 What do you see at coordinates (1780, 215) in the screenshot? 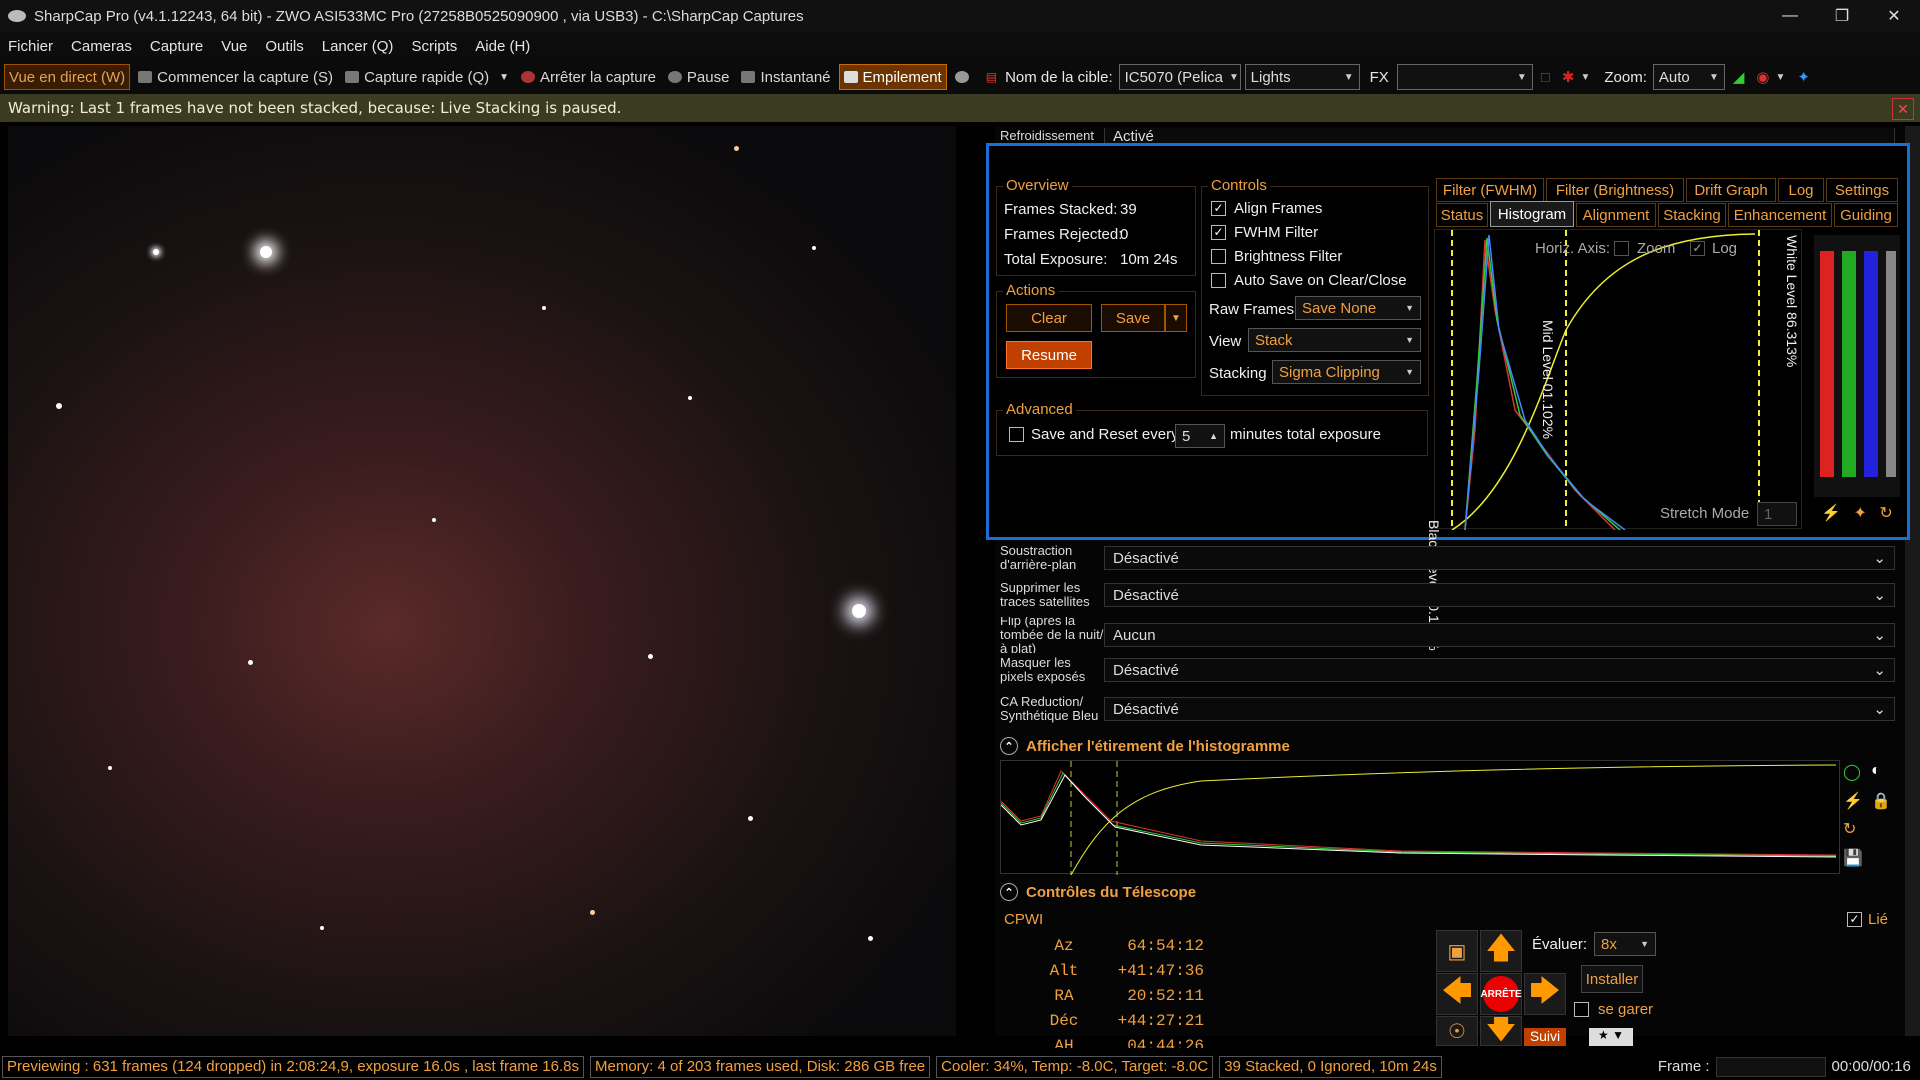
I see `tab-enhancement: Enhancement` at bounding box center [1780, 215].